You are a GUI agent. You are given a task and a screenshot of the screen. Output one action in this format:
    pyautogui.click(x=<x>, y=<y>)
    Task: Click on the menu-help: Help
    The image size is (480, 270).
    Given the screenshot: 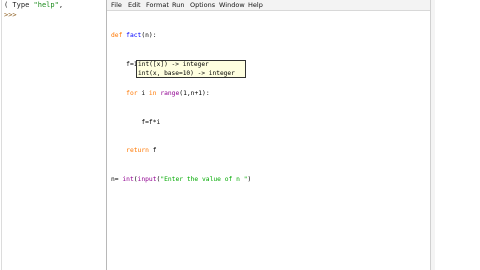 What is the action you would take?
    pyautogui.click(x=255, y=5)
    